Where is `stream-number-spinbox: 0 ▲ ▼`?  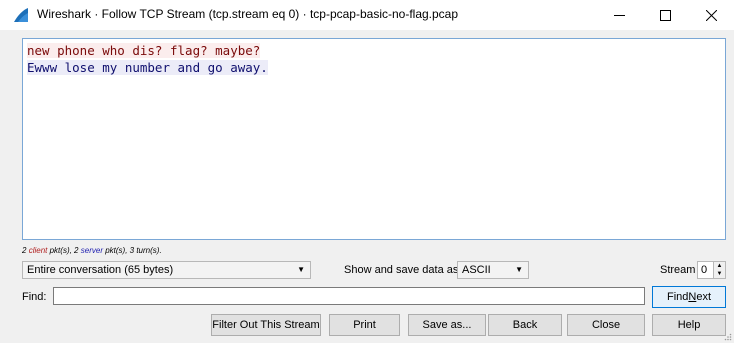 stream-number-spinbox: 0 ▲ ▼ is located at coordinates (711, 270).